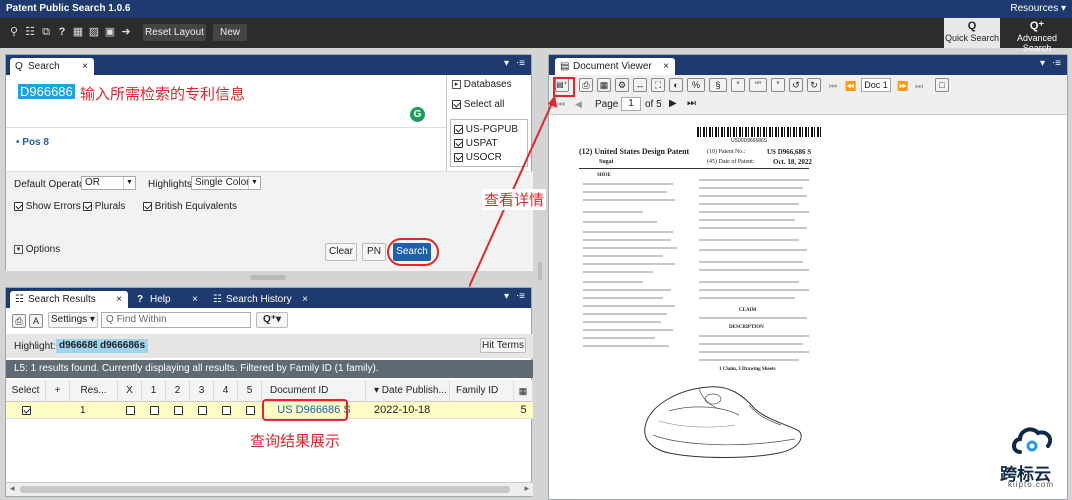  I want to click on save-icon: ▦, so click(604, 85).